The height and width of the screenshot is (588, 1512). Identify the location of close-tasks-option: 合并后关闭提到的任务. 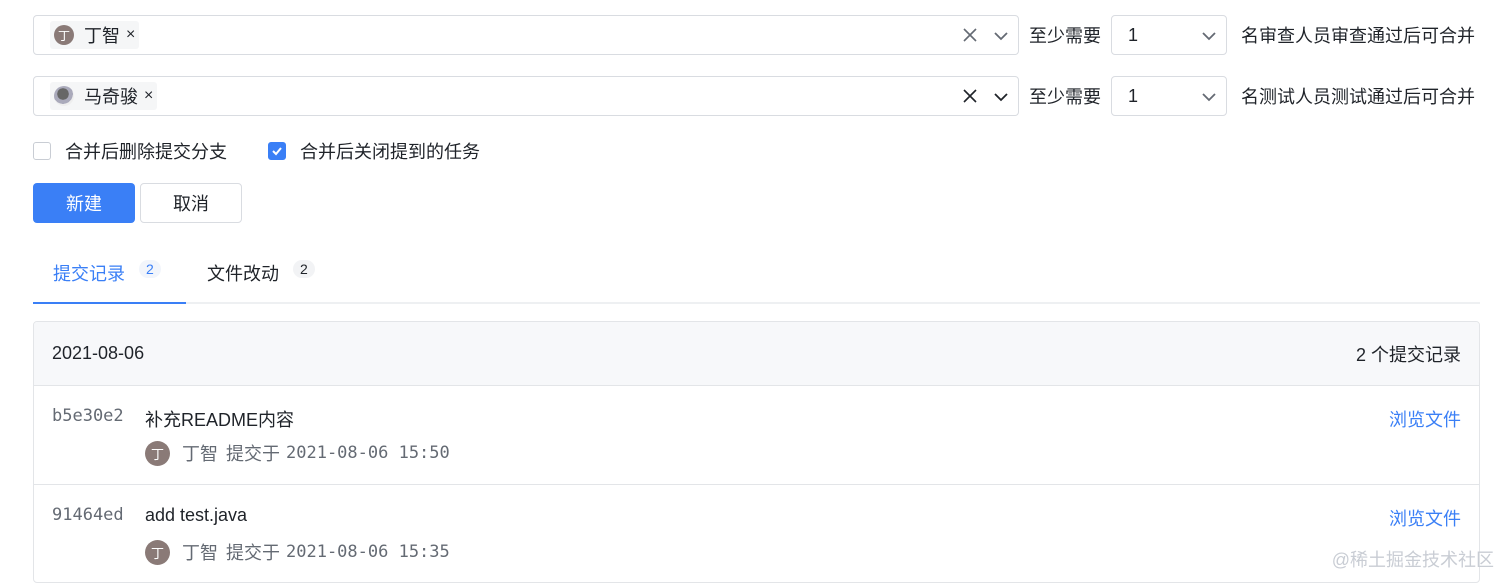
(374, 151).